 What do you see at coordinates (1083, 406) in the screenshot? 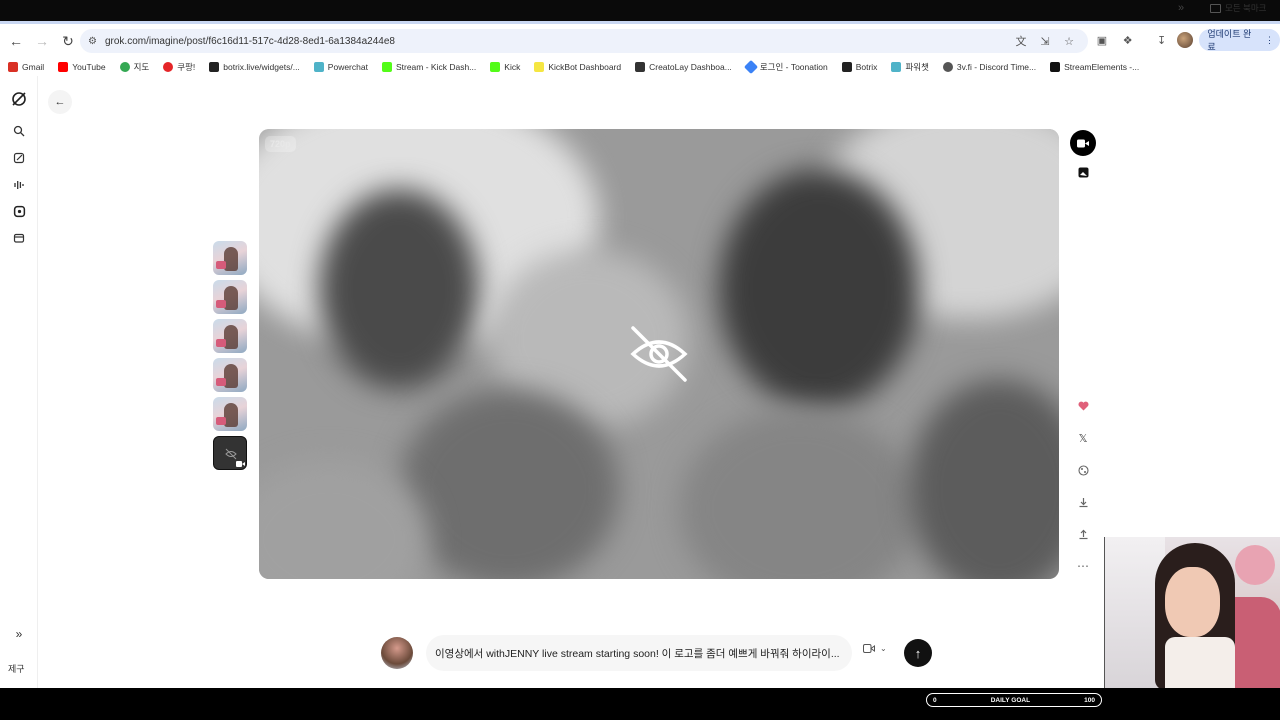
I see `heart-icon` at bounding box center [1083, 406].